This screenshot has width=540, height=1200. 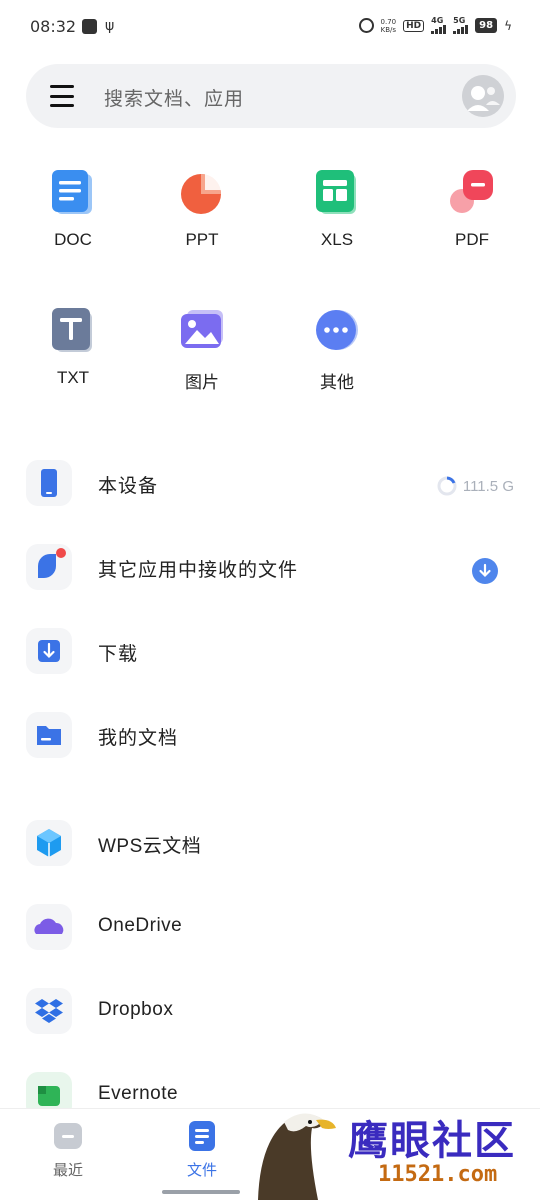 I want to click on storage-ring-icon, so click(x=447, y=486).